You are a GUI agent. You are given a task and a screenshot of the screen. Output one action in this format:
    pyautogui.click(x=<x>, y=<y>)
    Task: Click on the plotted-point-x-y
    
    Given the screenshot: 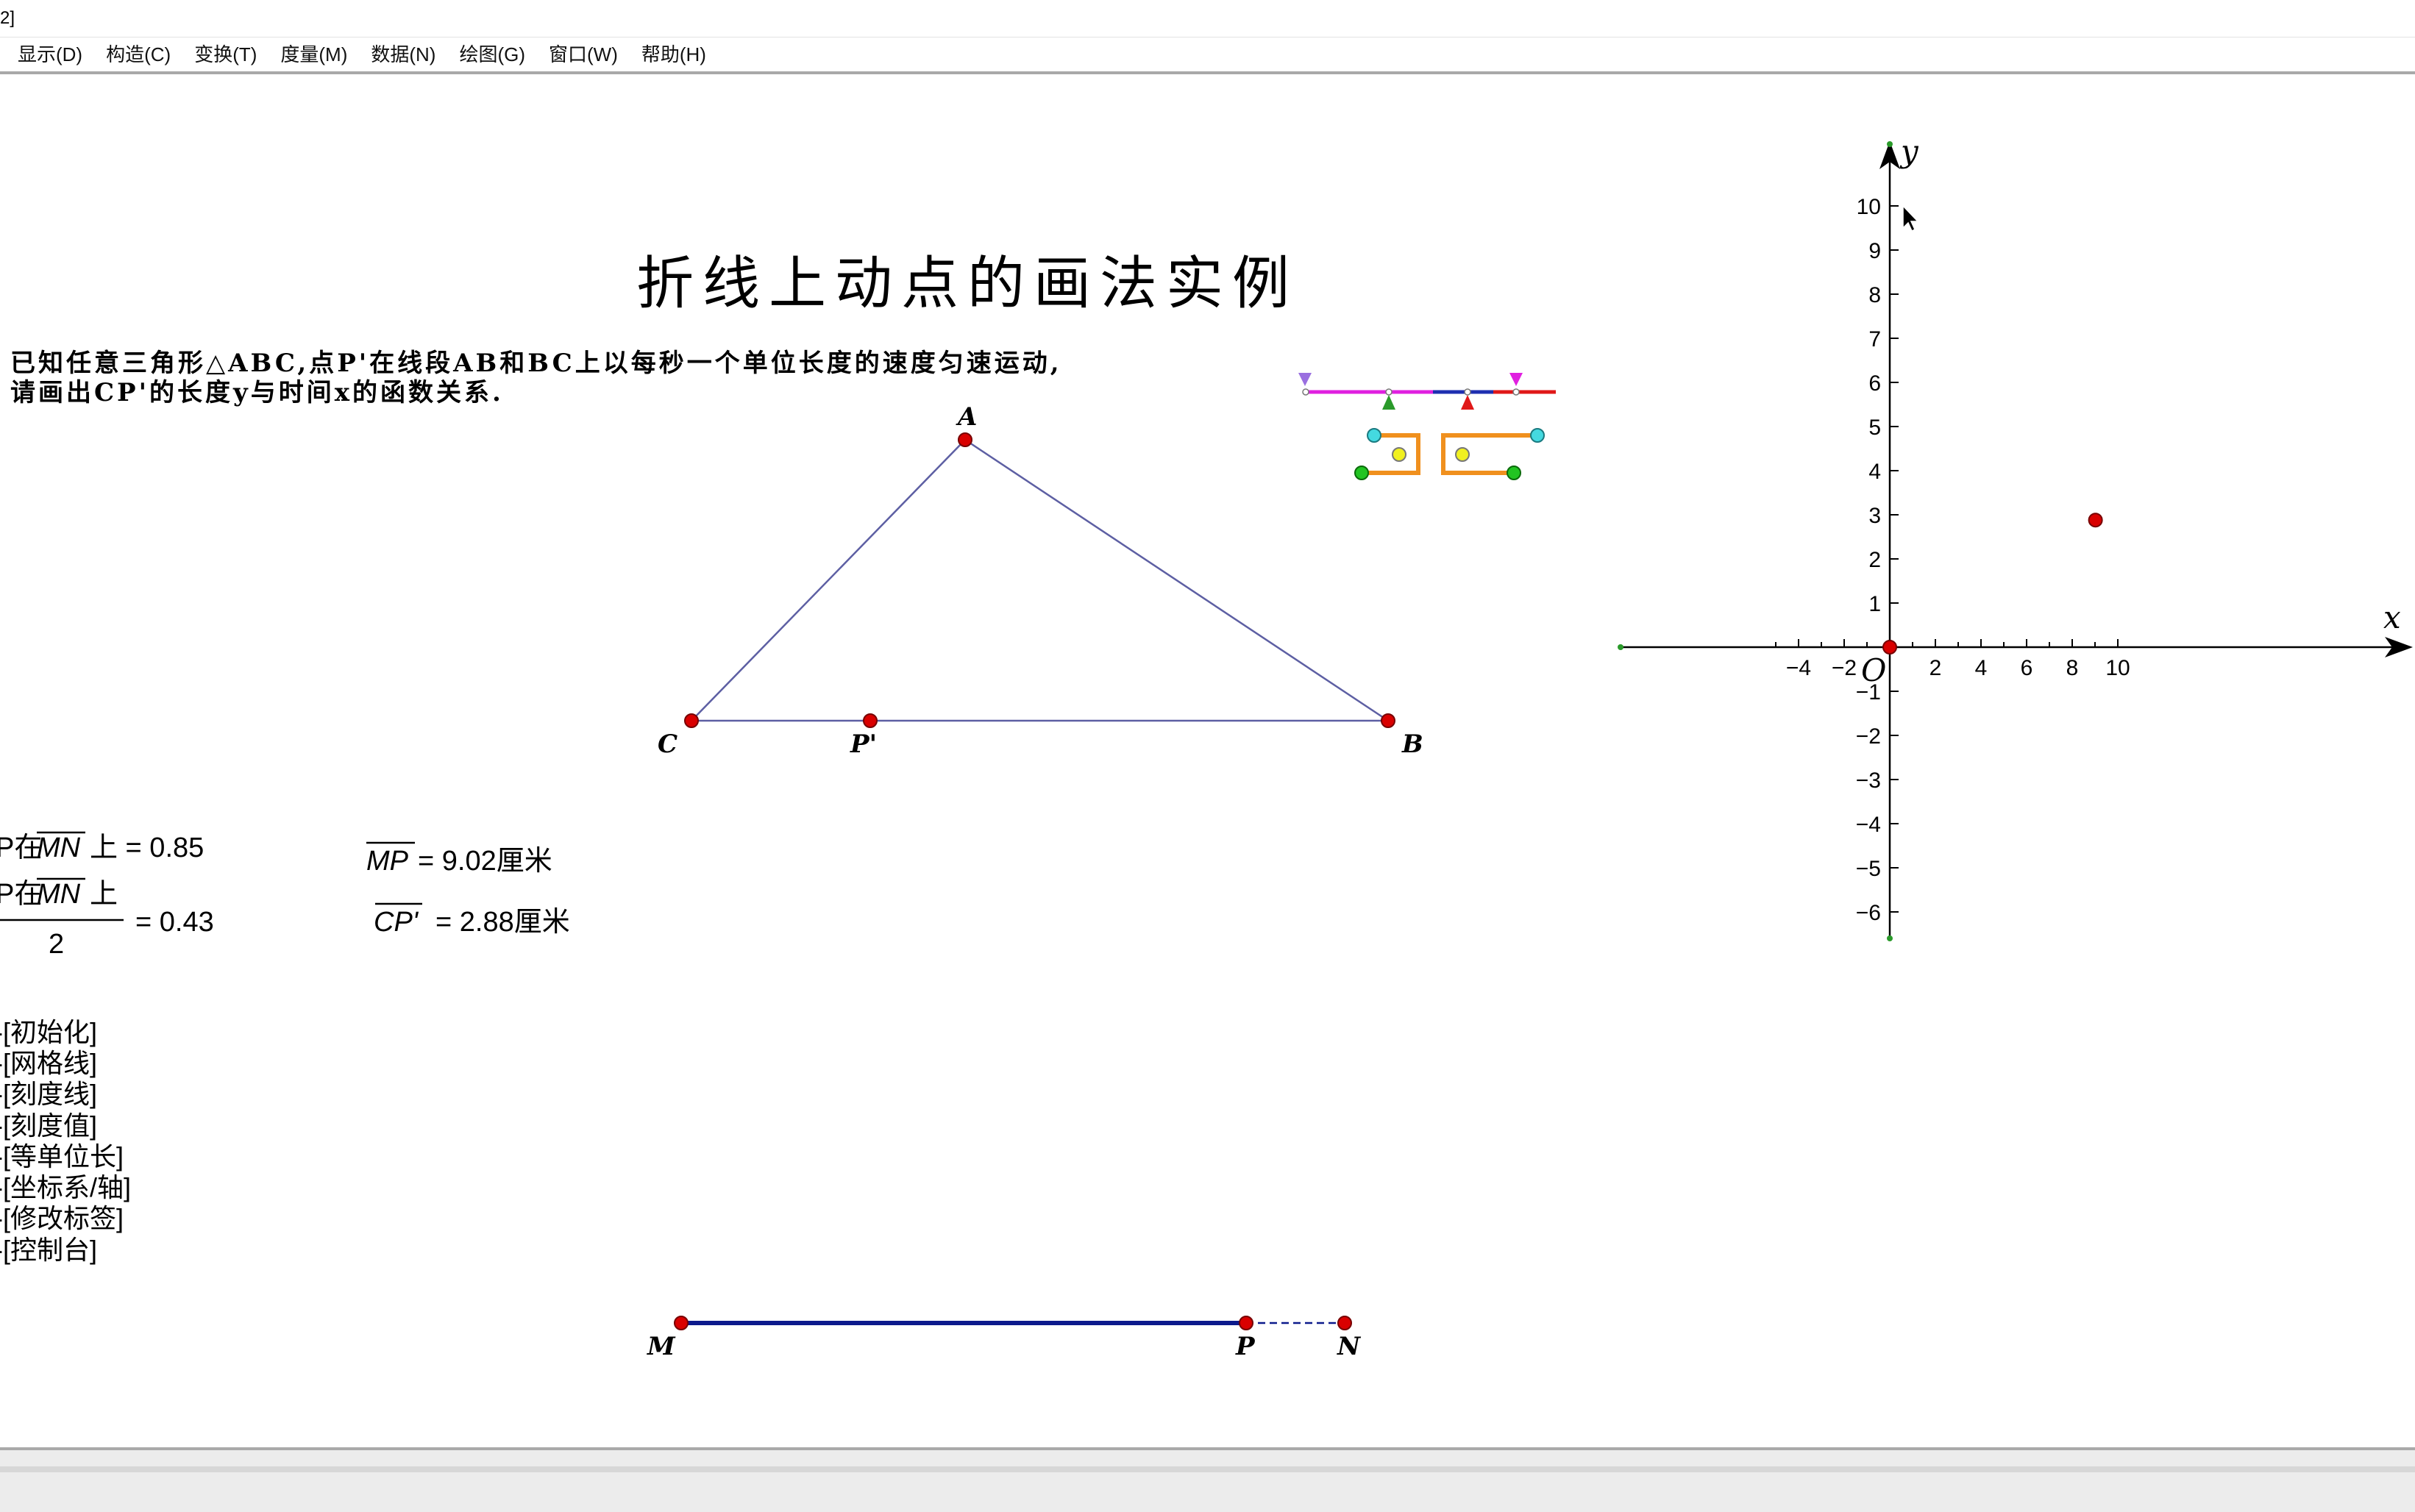 What is the action you would take?
    pyautogui.click(x=2095, y=520)
    